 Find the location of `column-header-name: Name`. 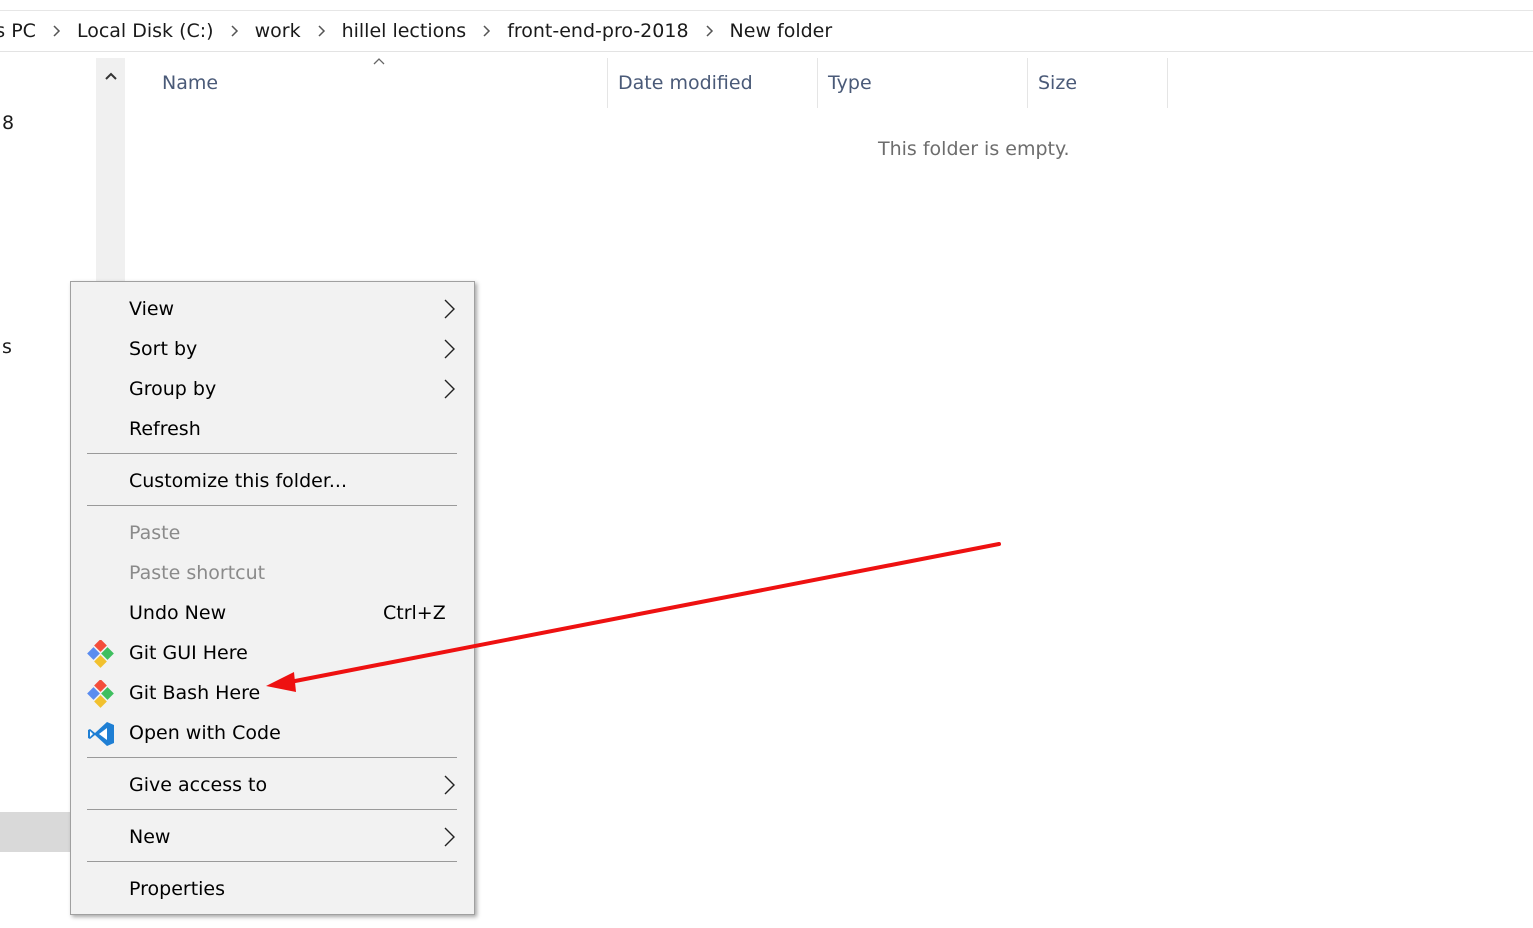

column-header-name: Name is located at coordinates (190, 83).